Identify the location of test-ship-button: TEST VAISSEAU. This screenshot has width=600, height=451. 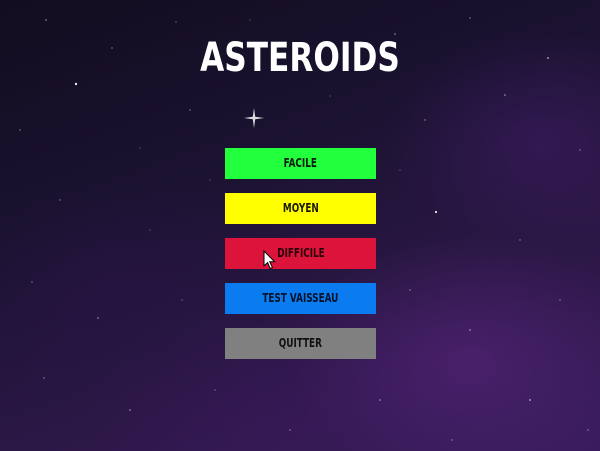
(300, 298).